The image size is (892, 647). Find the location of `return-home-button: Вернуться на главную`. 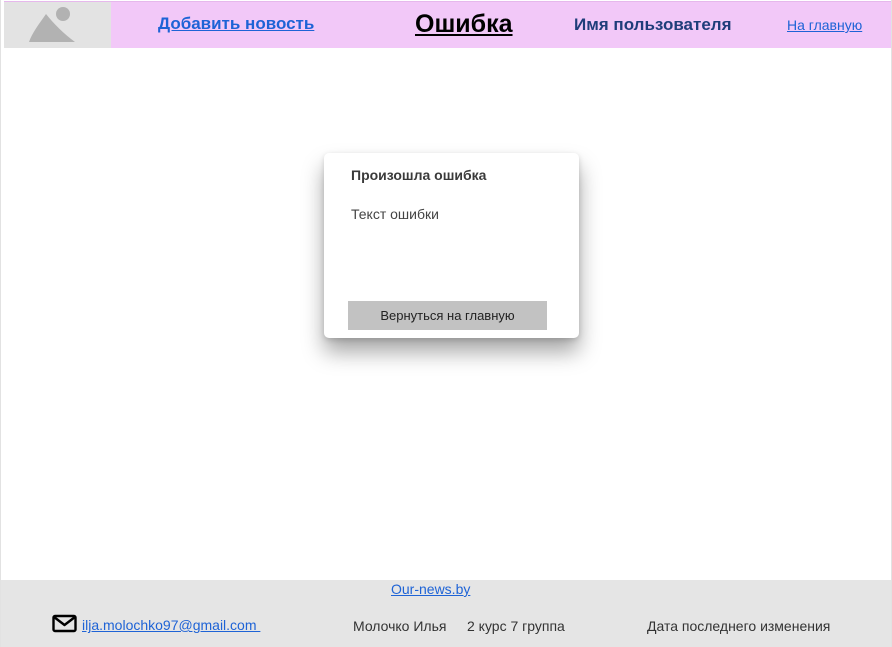

return-home-button: Вернуться на главную is located at coordinates (447, 315).